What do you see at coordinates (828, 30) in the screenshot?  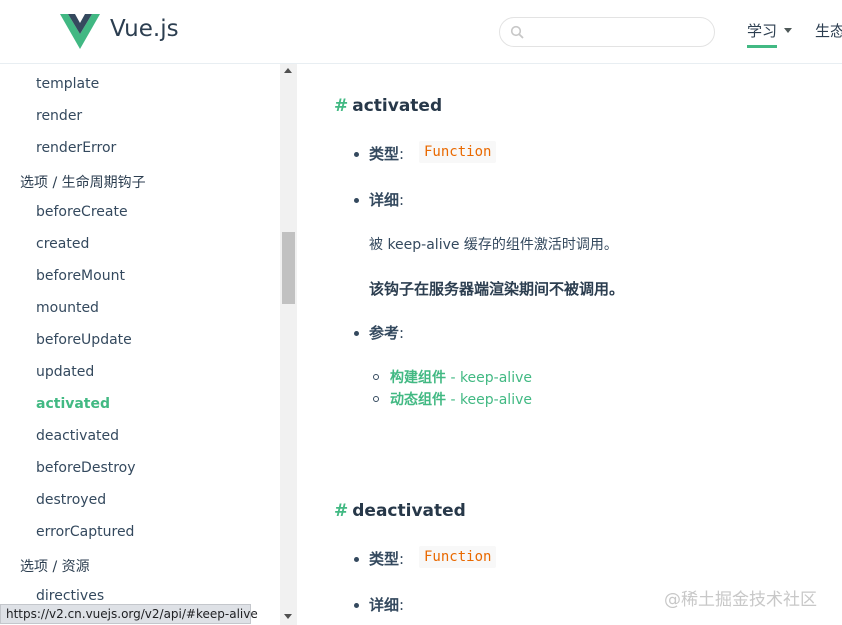 I see `nav-ecosystem-dropdown: 生态` at bounding box center [828, 30].